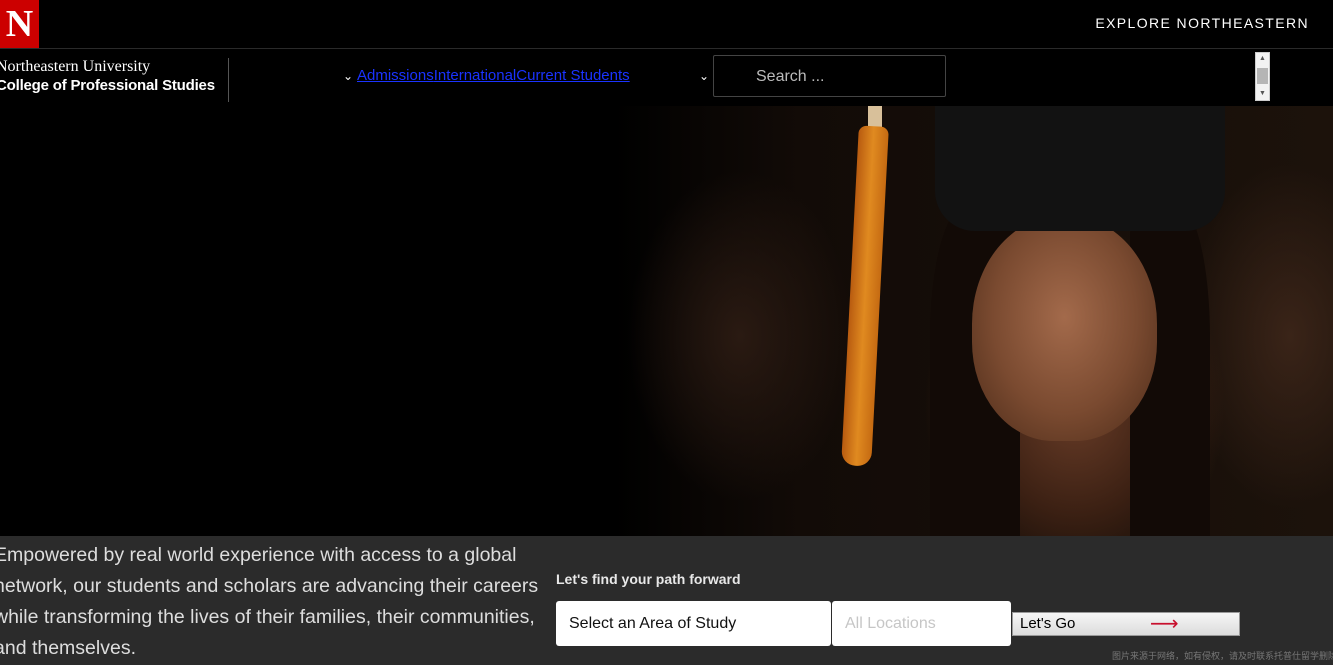  What do you see at coordinates (648, 579) in the screenshot?
I see `path-forward-label: Let's find your path forward` at bounding box center [648, 579].